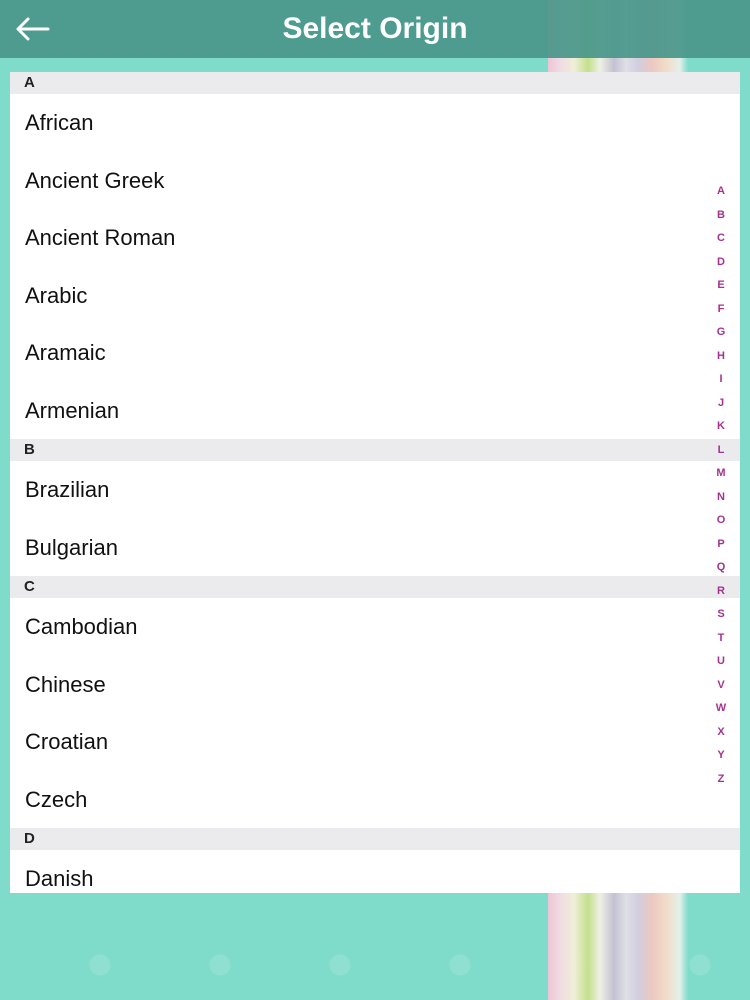 This screenshot has width=750, height=1000. I want to click on list-item: Czech, so click(375, 800).